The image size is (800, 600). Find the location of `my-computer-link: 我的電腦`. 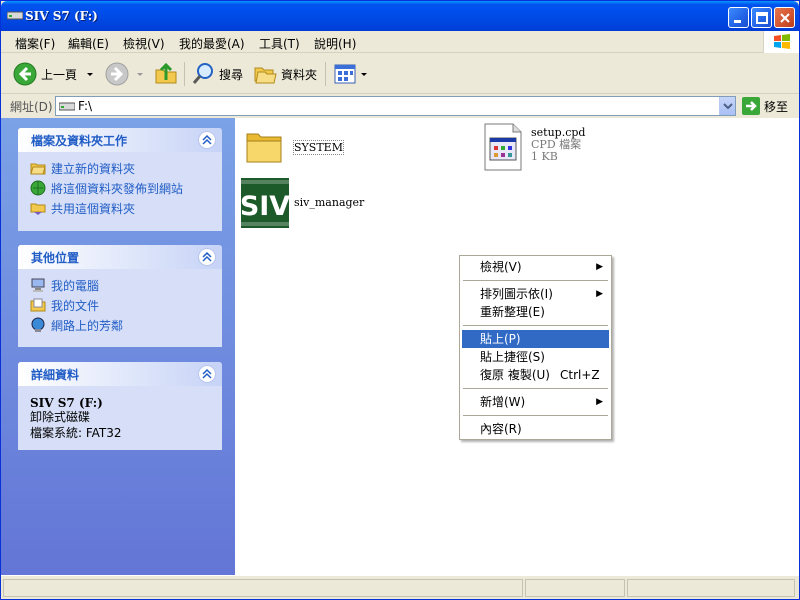

my-computer-link: 我的電腦 is located at coordinates (121, 285).